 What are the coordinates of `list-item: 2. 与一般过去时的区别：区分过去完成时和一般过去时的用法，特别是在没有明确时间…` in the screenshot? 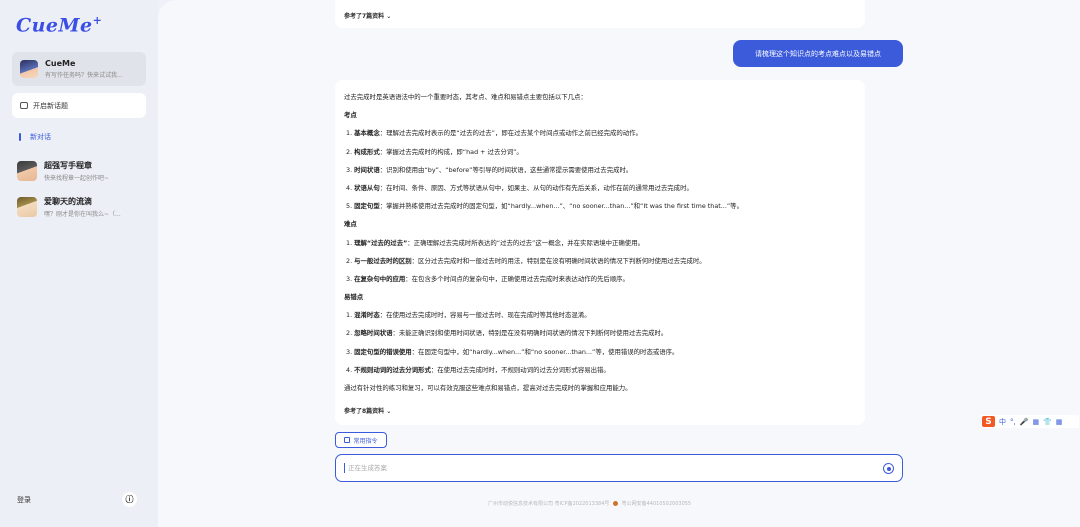 It's located at (526, 260).